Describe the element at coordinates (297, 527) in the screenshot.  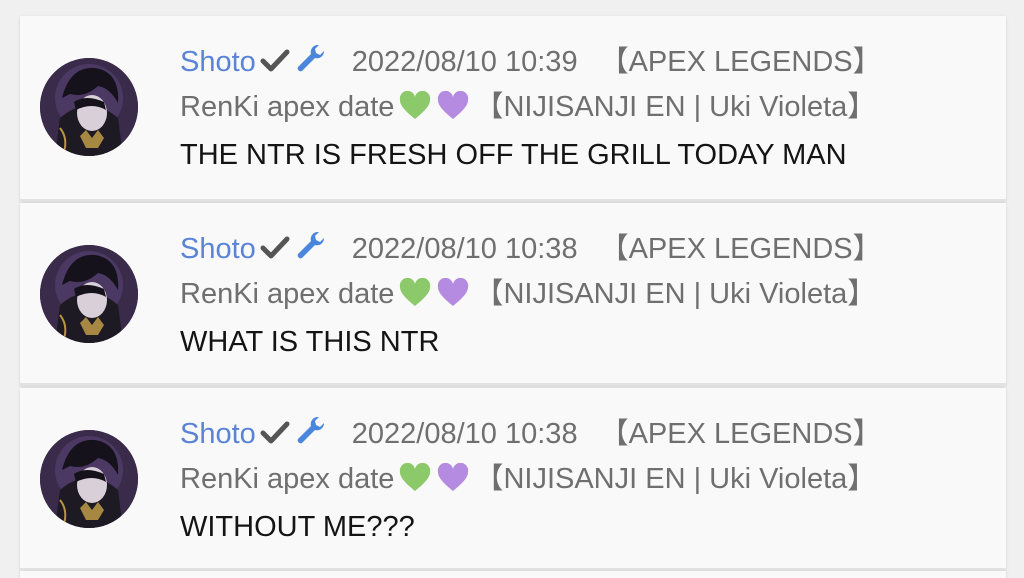
I see `message-text: WITHOUT ME???` at that location.